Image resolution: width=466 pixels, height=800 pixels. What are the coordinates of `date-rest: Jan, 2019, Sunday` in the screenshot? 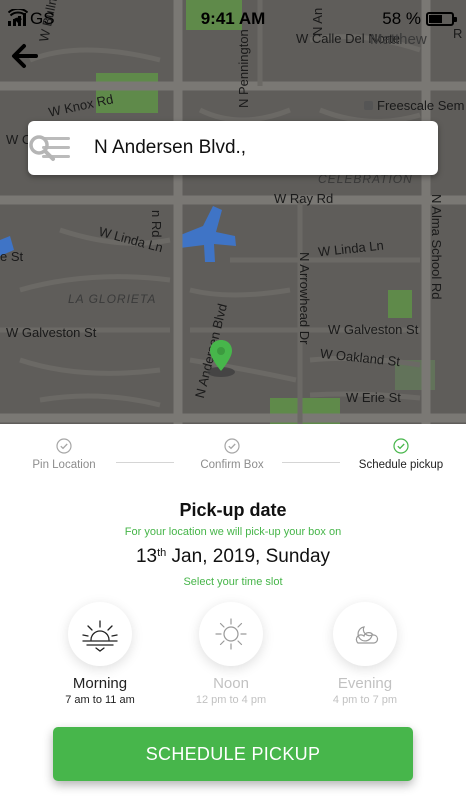 It's located at (248, 556).